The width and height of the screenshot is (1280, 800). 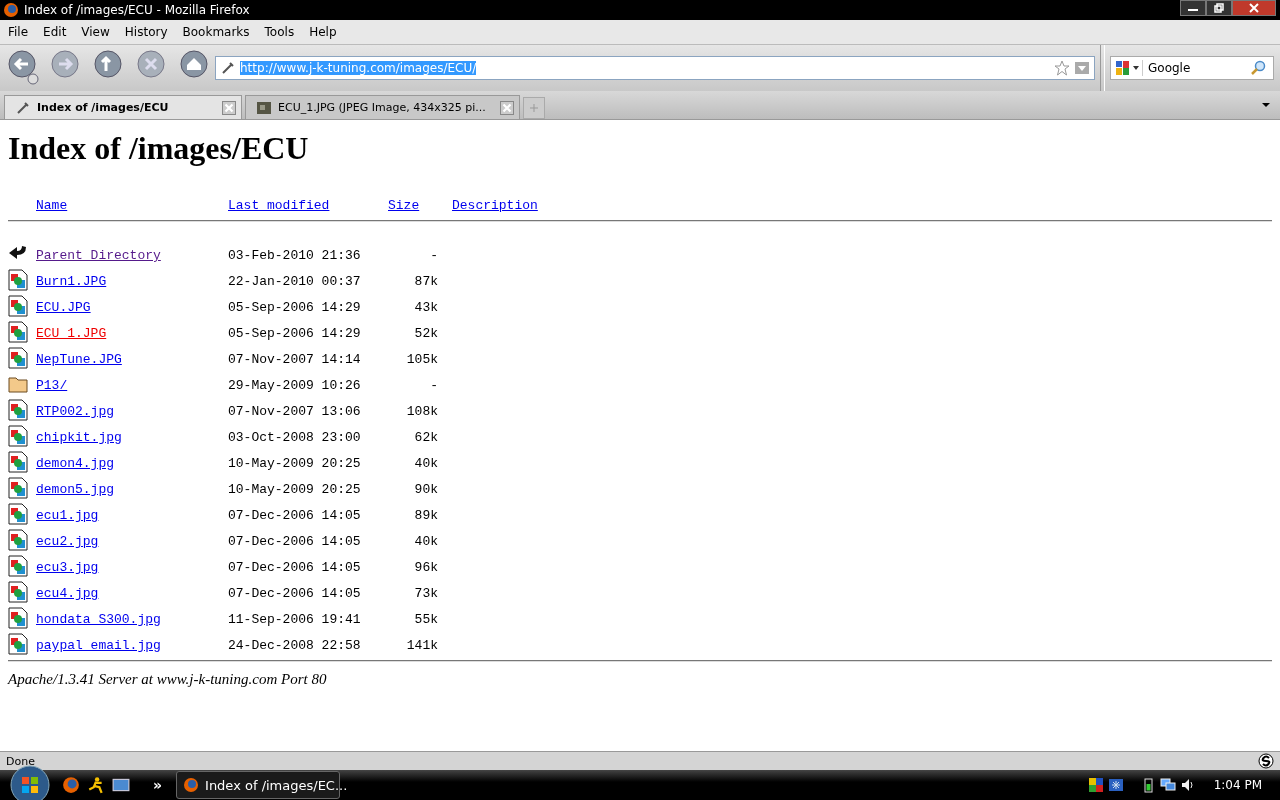 I want to click on file-size: 52k, so click(x=426, y=333).